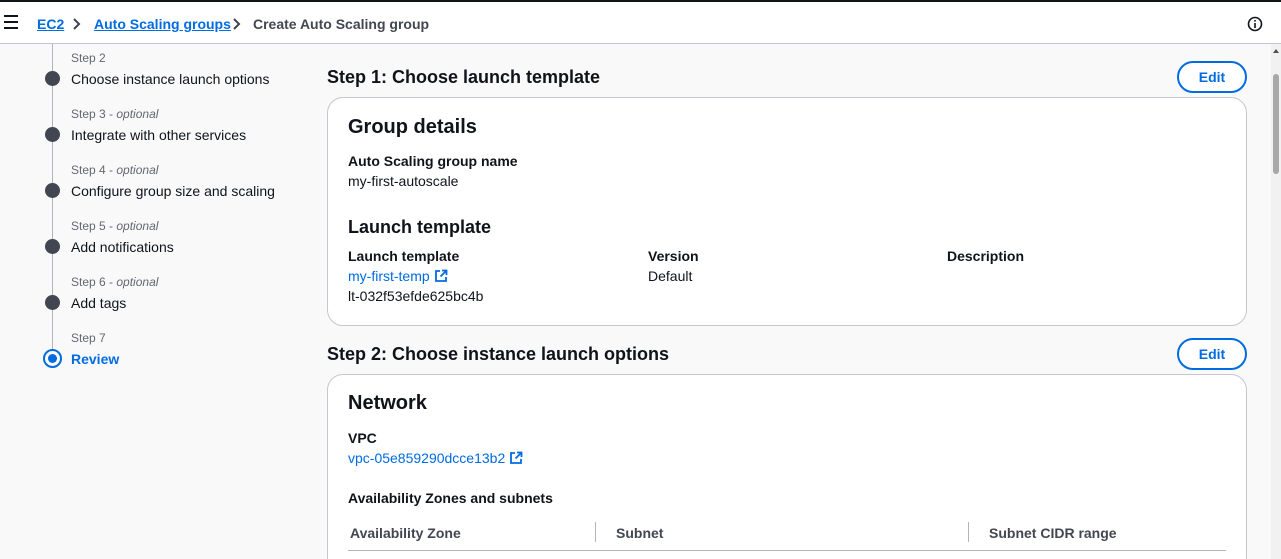 This screenshot has height=559, width=1281. Describe the element at coordinates (433, 161) in the screenshot. I see `asg-name-label: Auto Scaling group name` at that location.